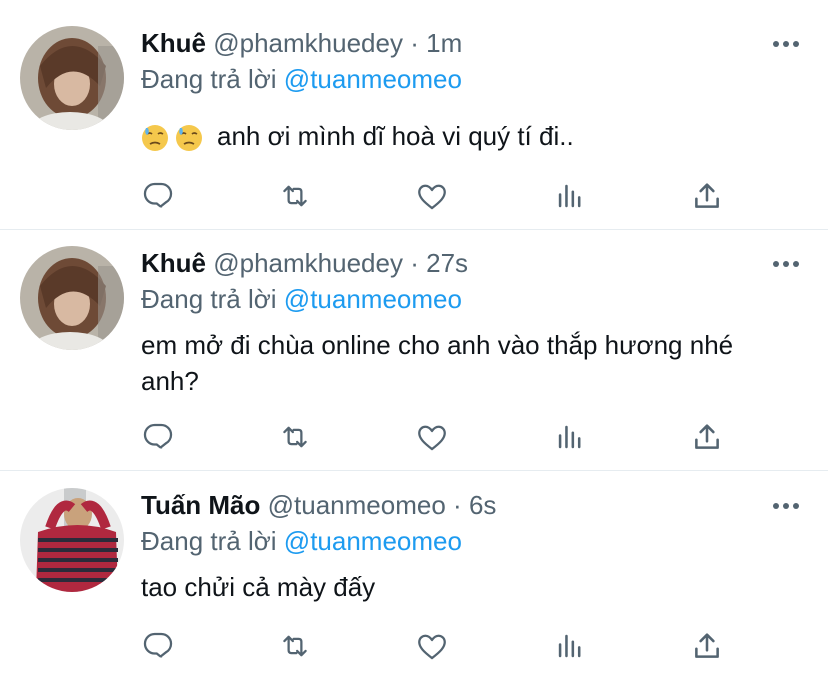  I want to click on tweet-header: Khuê @phamkhuedey · 1m, so click(301, 43).